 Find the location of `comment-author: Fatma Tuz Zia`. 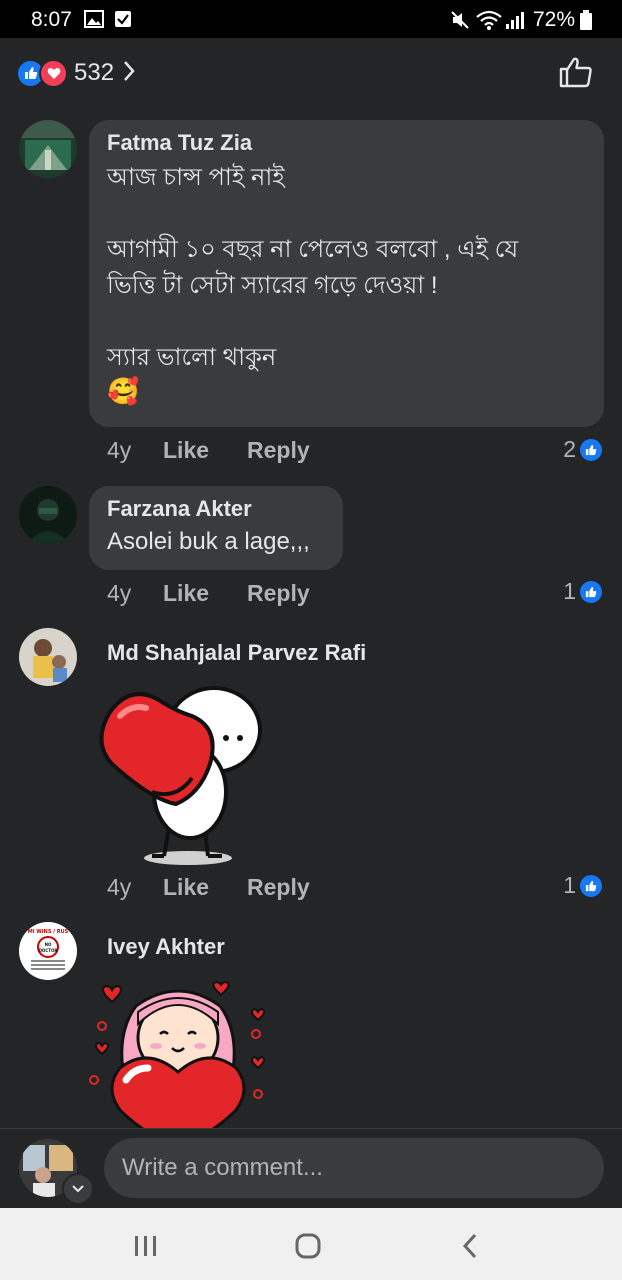

comment-author: Fatma Tuz Zia is located at coordinates (346, 143).